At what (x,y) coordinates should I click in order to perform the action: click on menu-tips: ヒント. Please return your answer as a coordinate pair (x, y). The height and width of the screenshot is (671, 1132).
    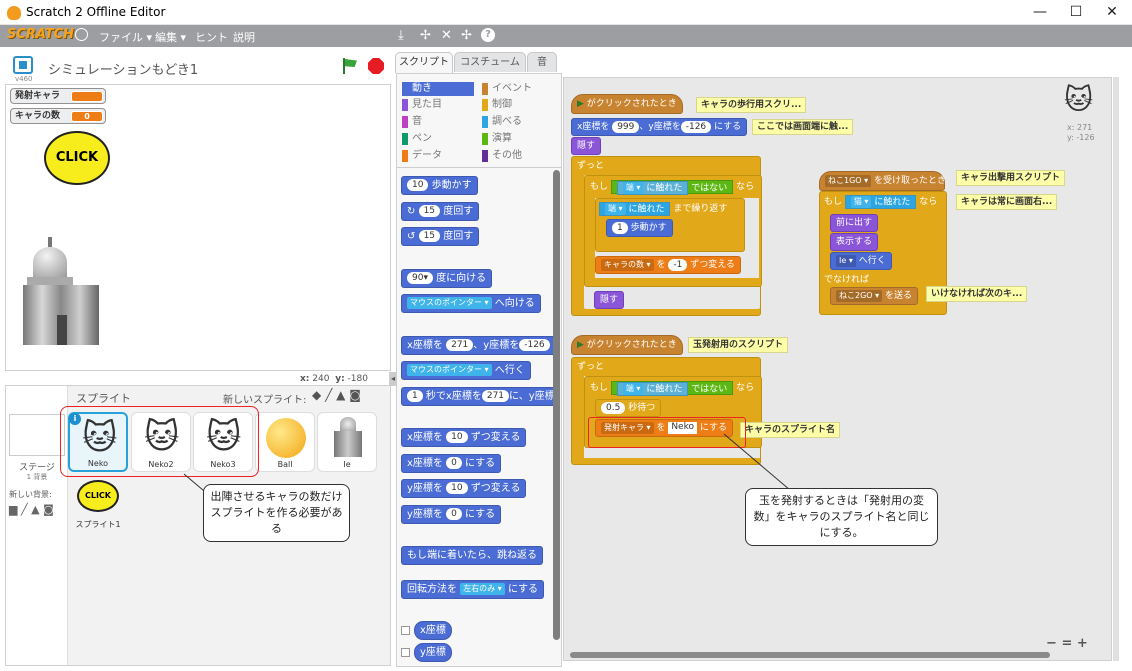
    Looking at the image, I should click on (211, 37).